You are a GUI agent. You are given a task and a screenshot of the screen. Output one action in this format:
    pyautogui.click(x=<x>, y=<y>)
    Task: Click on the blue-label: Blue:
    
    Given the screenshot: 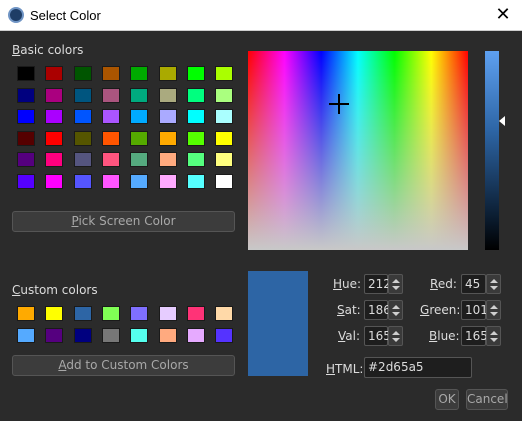 What is the action you would take?
    pyautogui.click(x=444, y=336)
    